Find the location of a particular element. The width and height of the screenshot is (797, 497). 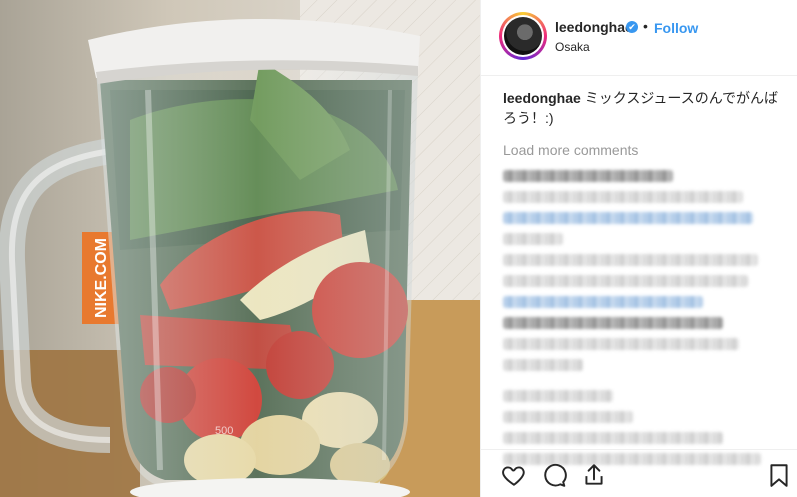

avatar-image is located at coordinates (523, 36).